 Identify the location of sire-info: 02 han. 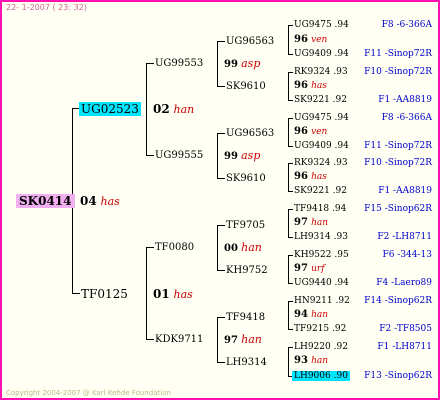
(173, 109).